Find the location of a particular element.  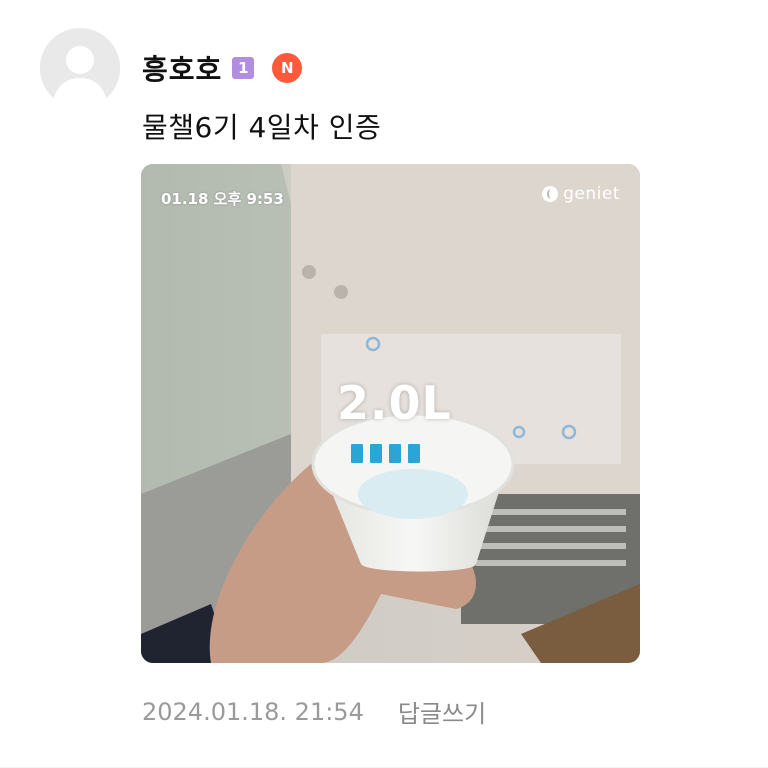

comment-timestamp: 2024.01.18. 21:54 is located at coordinates (253, 711).